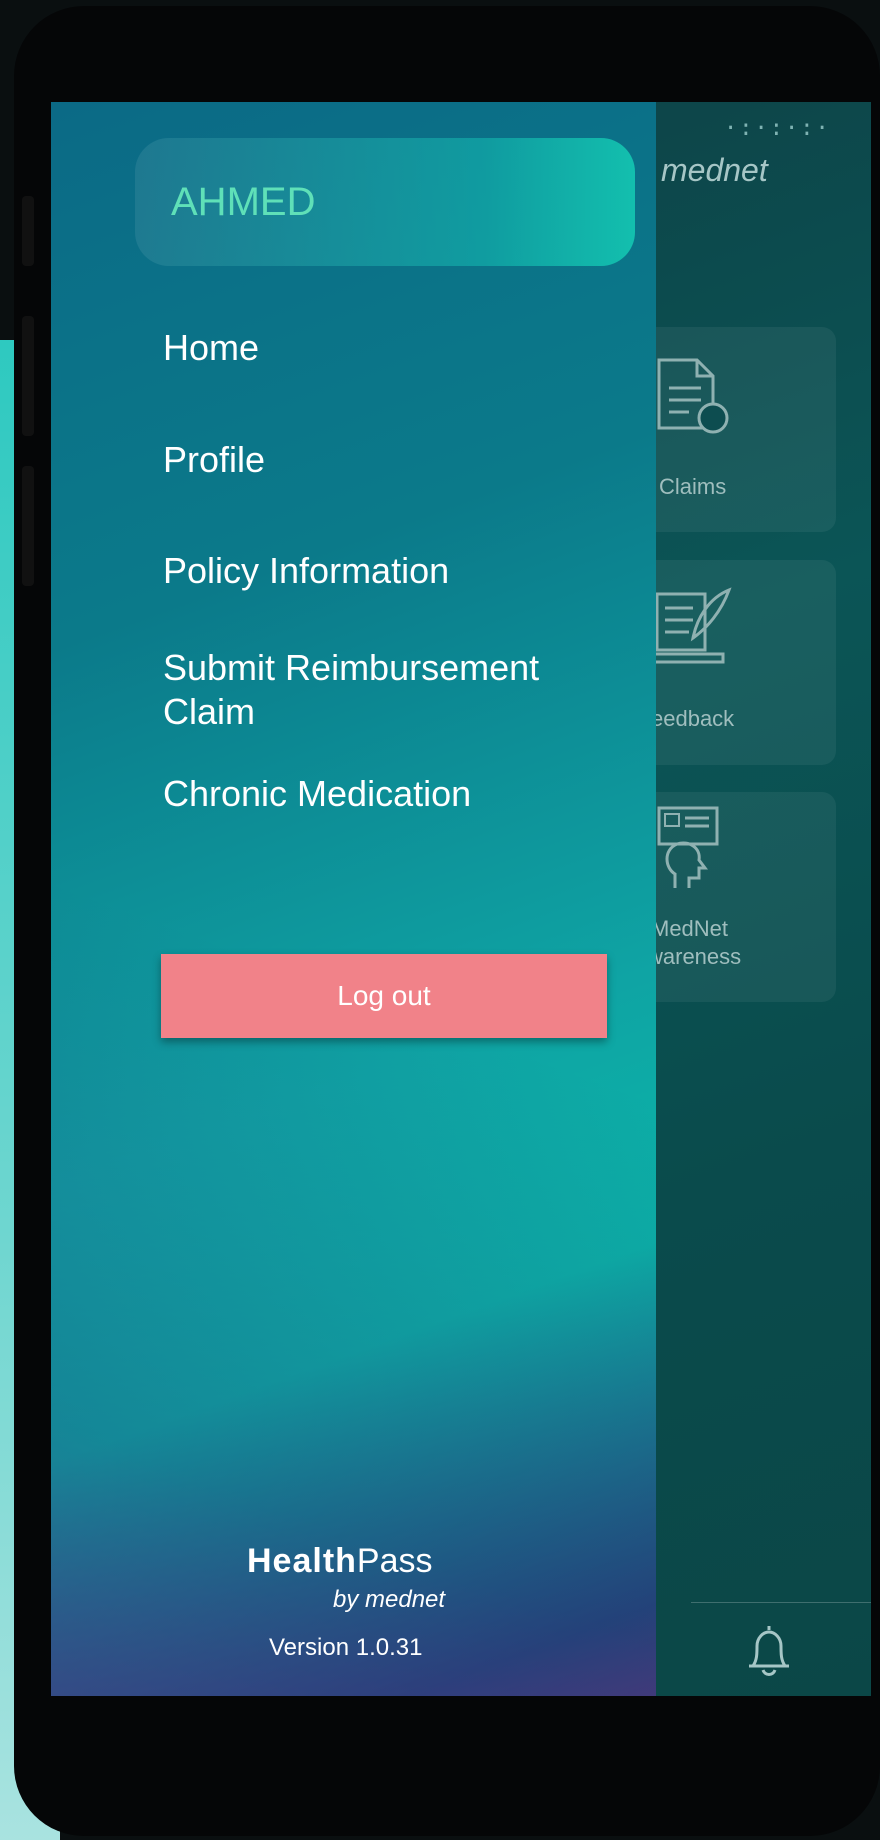  What do you see at coordinates (384, 996) in the screenshot?
I see `logout-button: Log out` at bounding box center [384, 996].